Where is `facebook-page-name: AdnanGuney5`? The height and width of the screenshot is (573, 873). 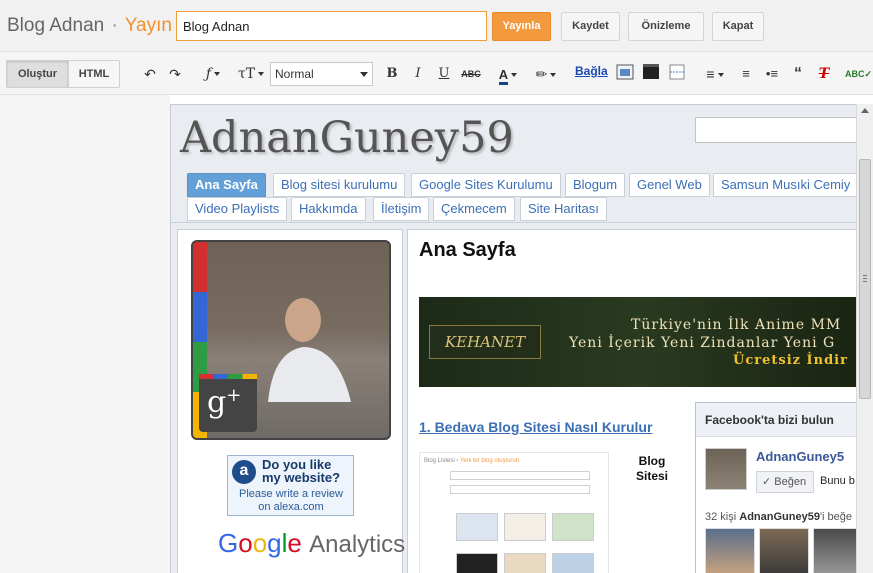
facebook-page-name: AdnanGuney5 is located at coordinates (800, 456).